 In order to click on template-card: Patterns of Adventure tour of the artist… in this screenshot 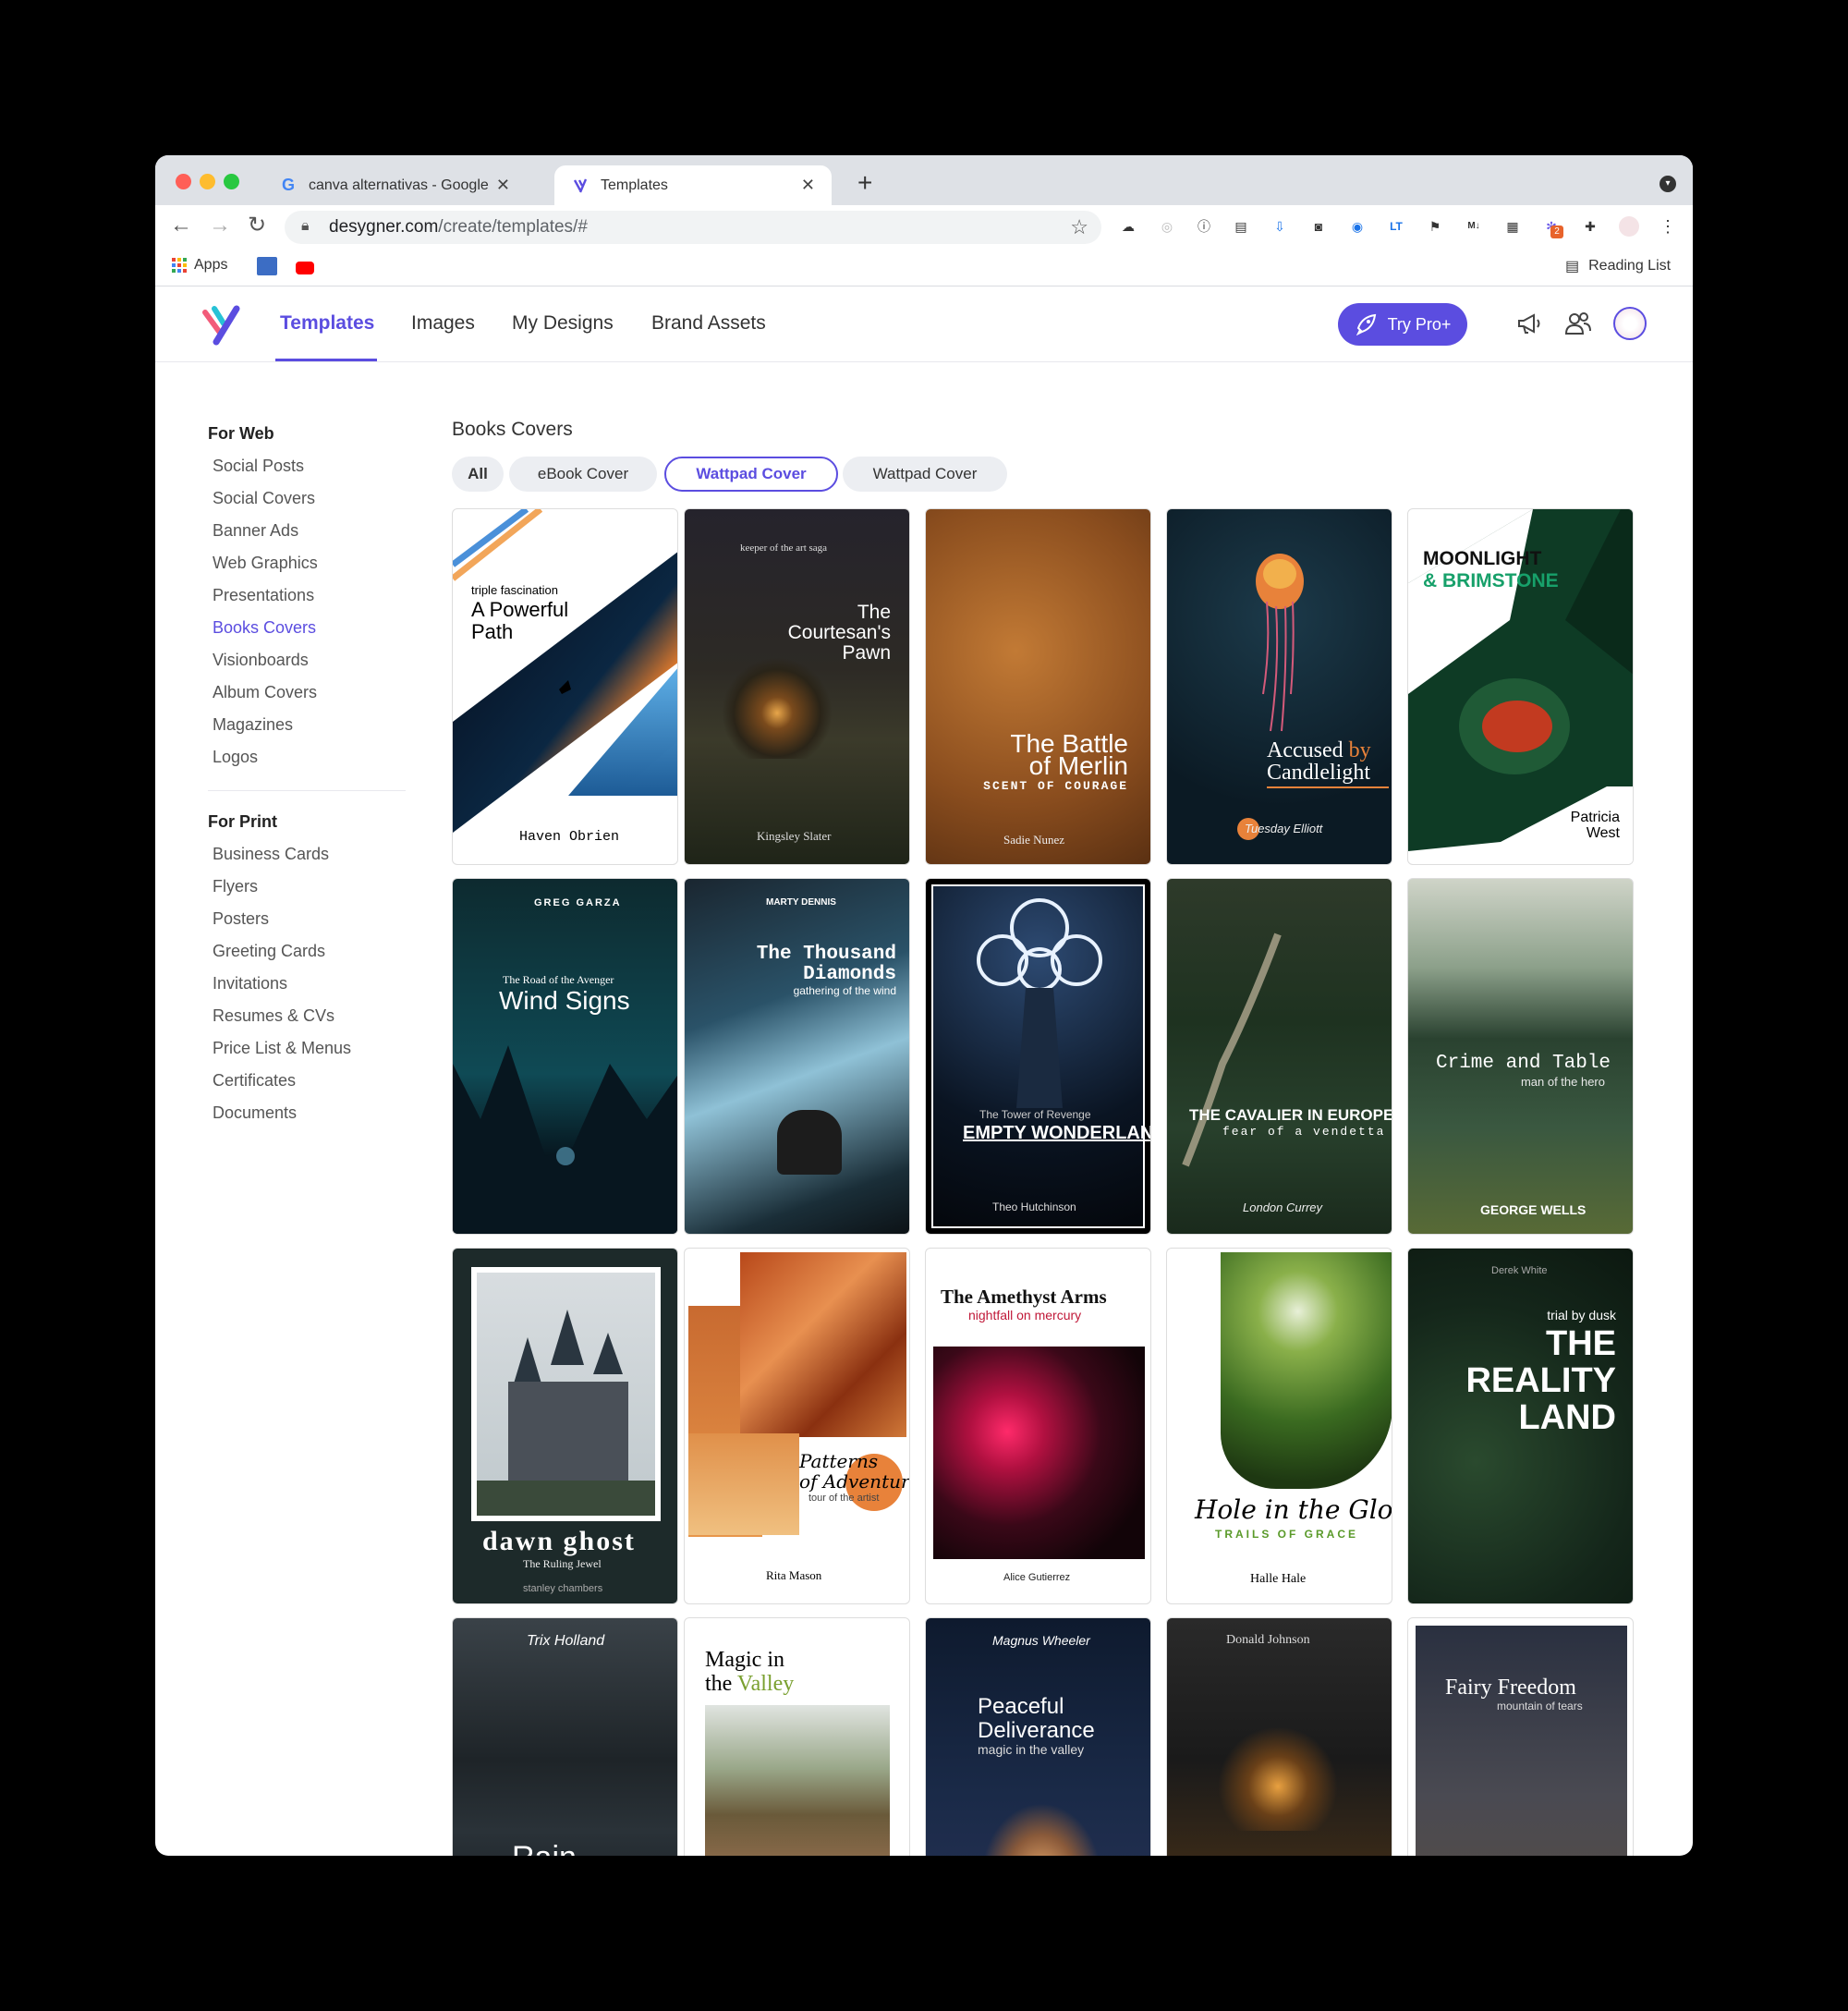, I will do `click(797, 1426)`.